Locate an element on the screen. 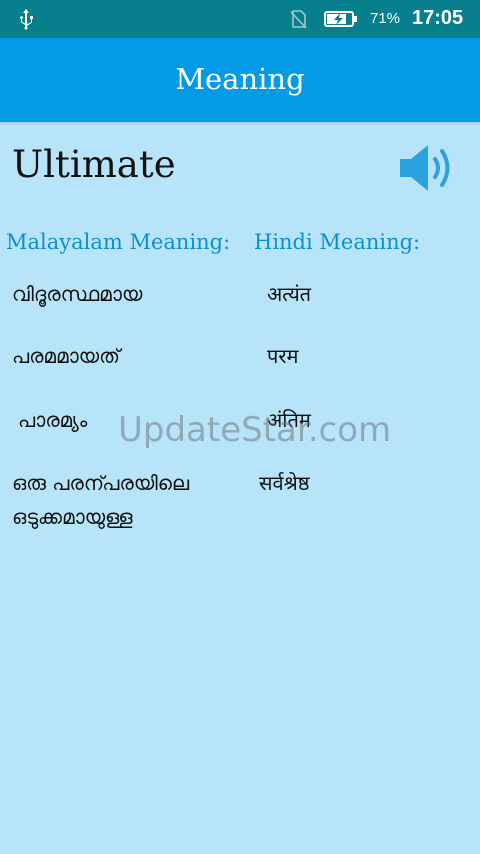 This screenshot has width=480, height=854. hindi-meaning-1: अत्यंत is located at coordinates (289, 294).